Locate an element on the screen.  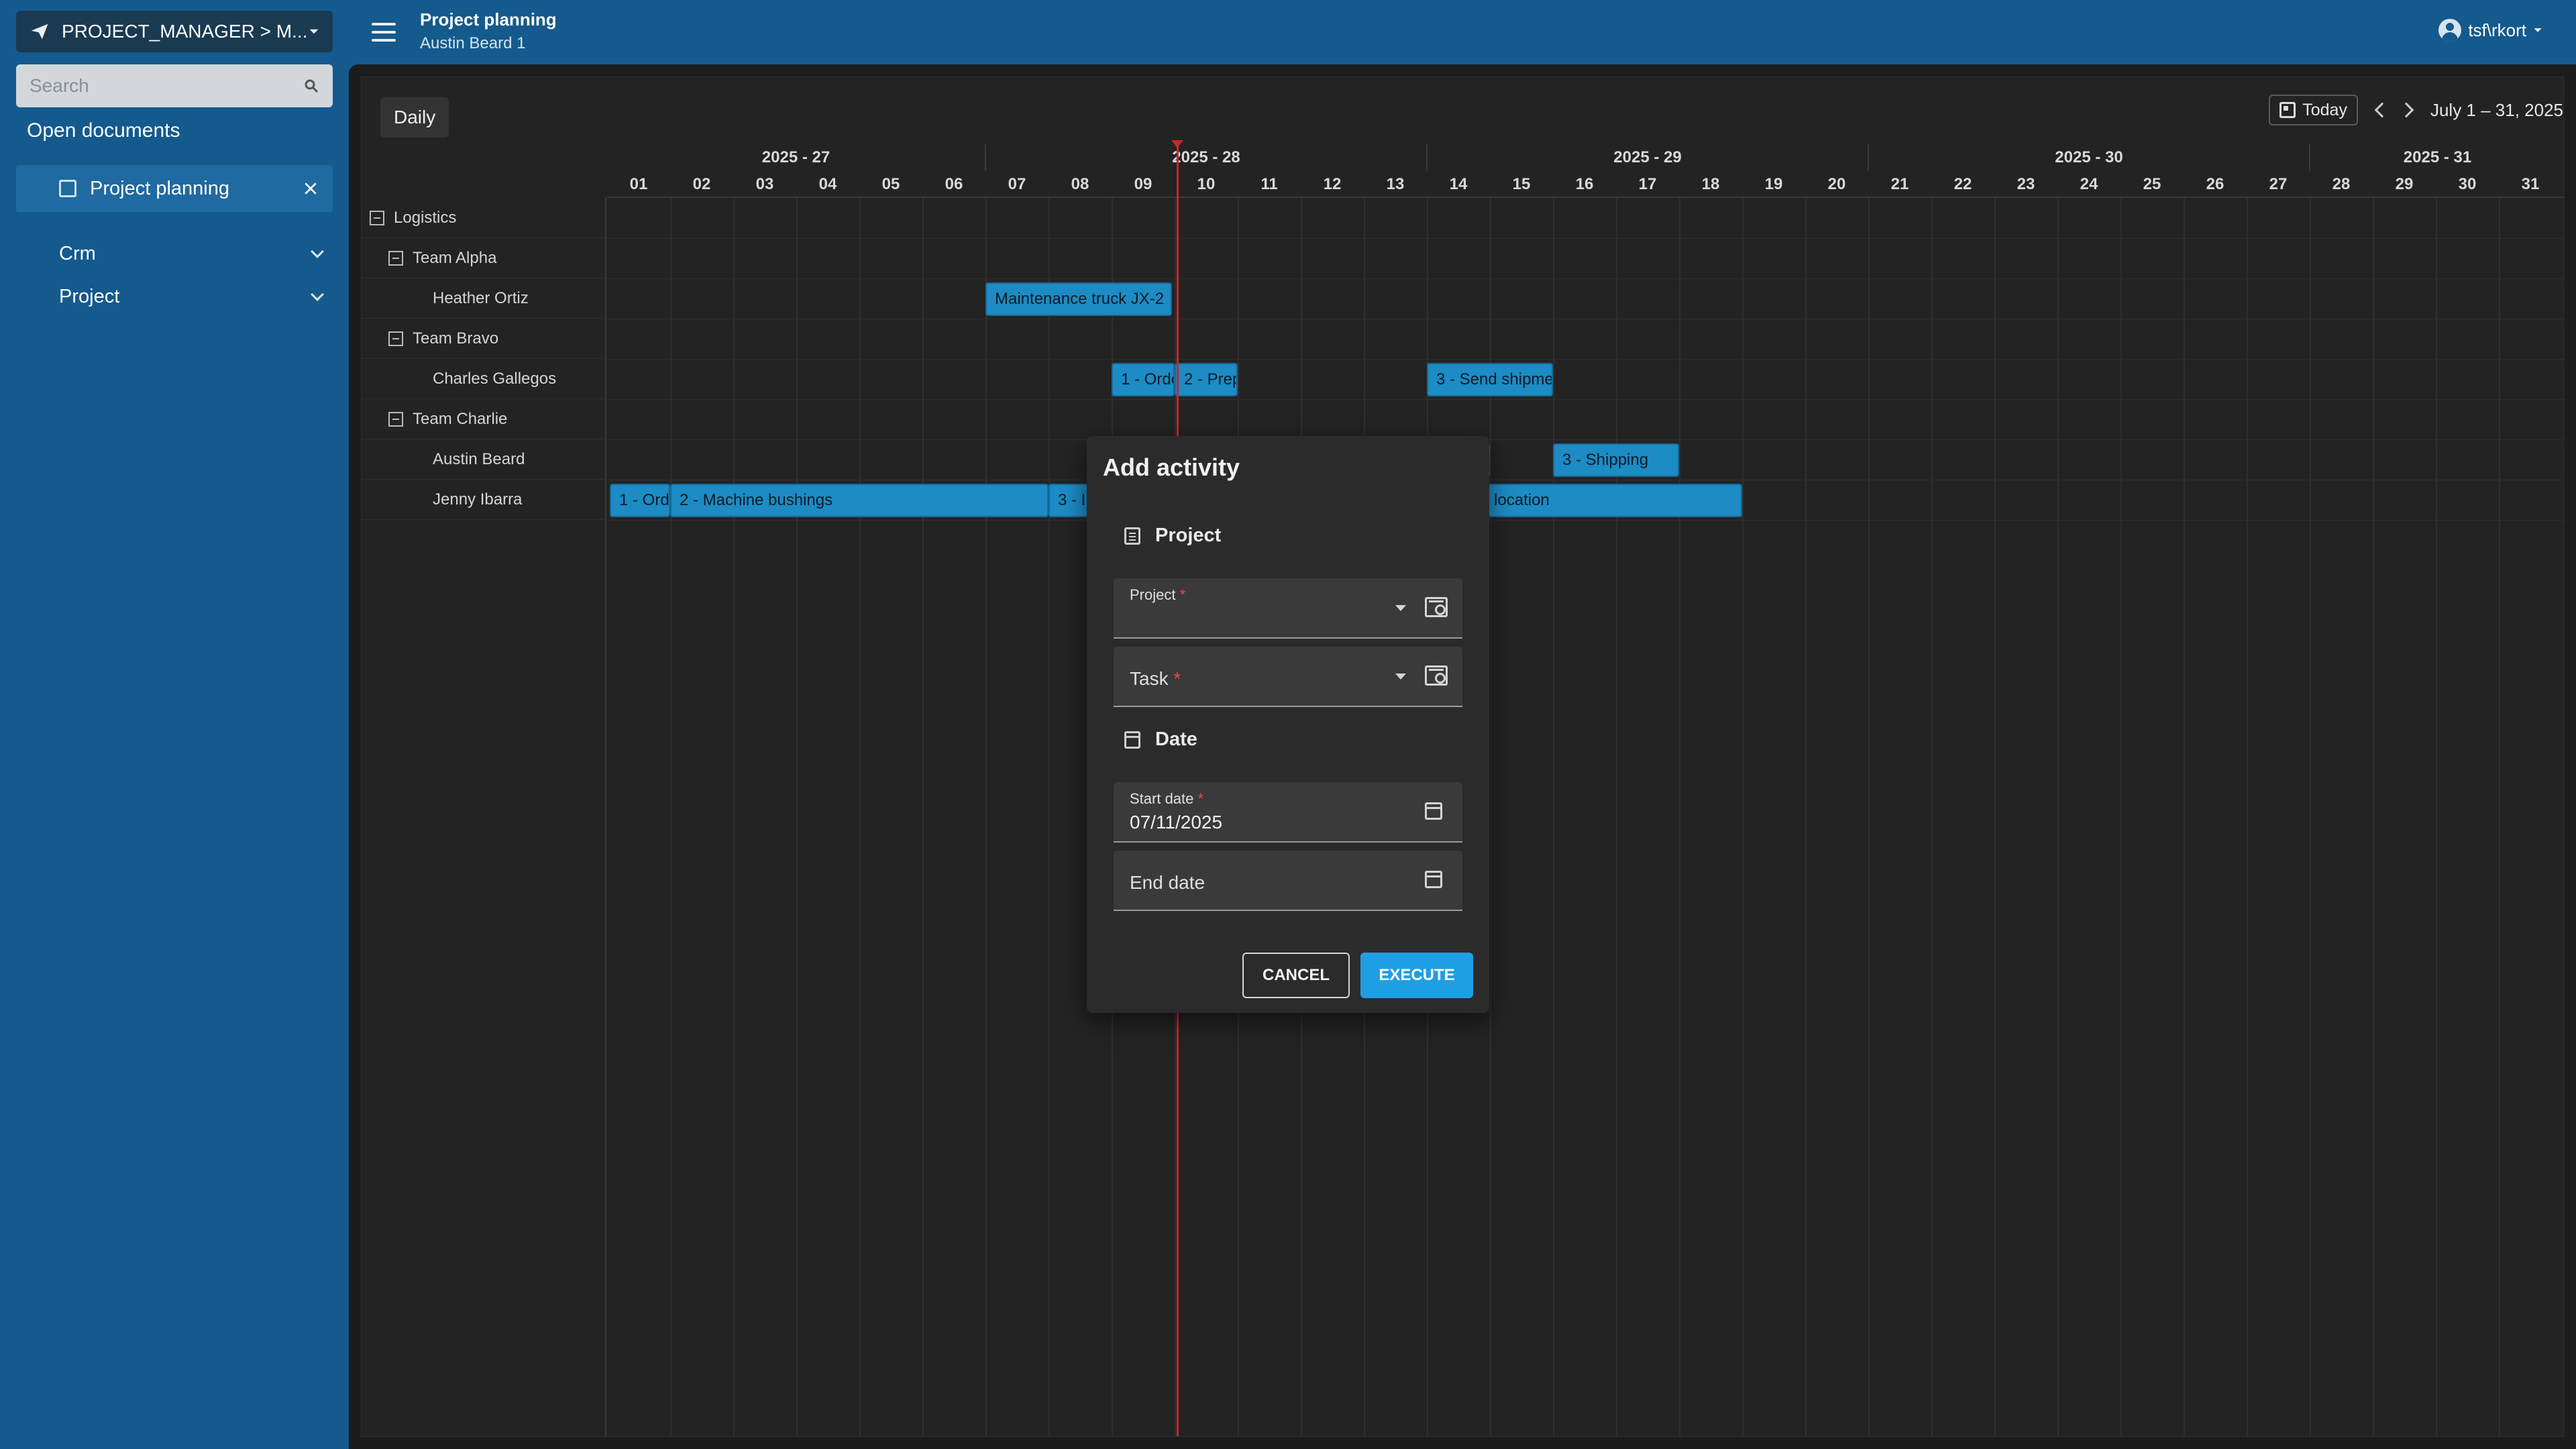
sidebar-item-project: Project is located at coordinates (193, 297).